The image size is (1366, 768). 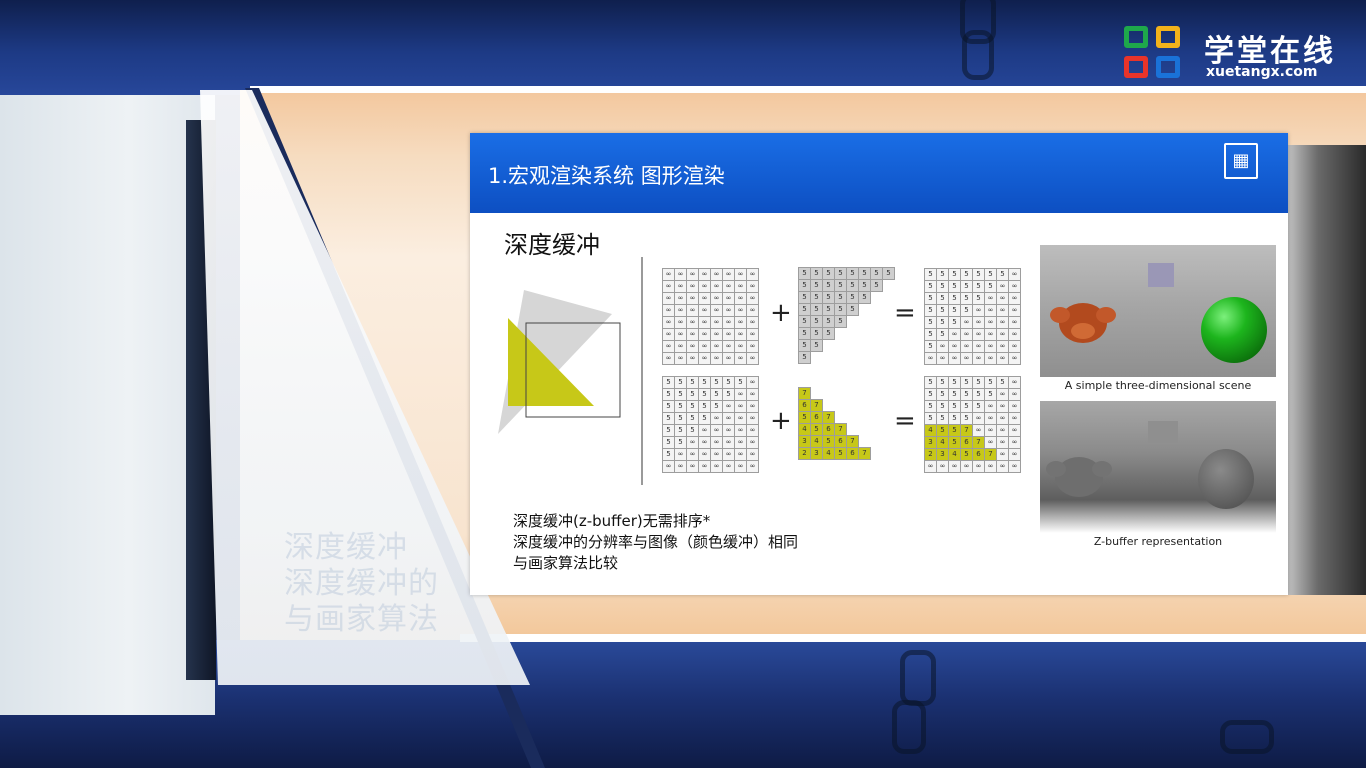 I want to click on logo-grid-icon, so click(x=1157, y=55).